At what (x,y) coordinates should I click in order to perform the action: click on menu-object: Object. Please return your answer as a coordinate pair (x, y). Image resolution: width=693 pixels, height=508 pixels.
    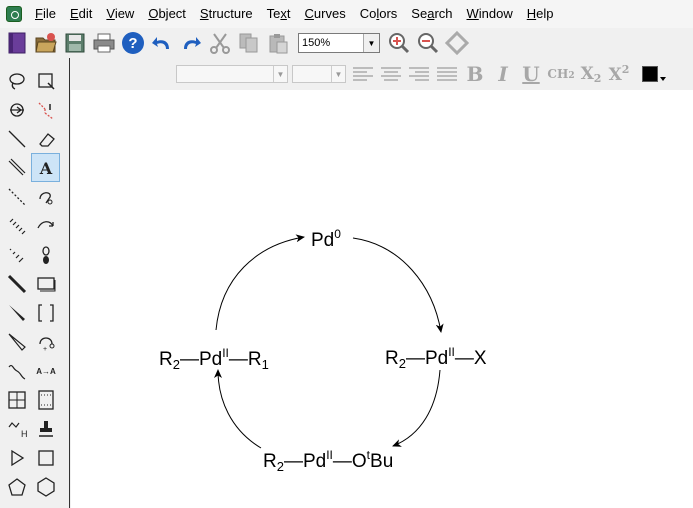
    Looking at the image, I should click on (167, 14).